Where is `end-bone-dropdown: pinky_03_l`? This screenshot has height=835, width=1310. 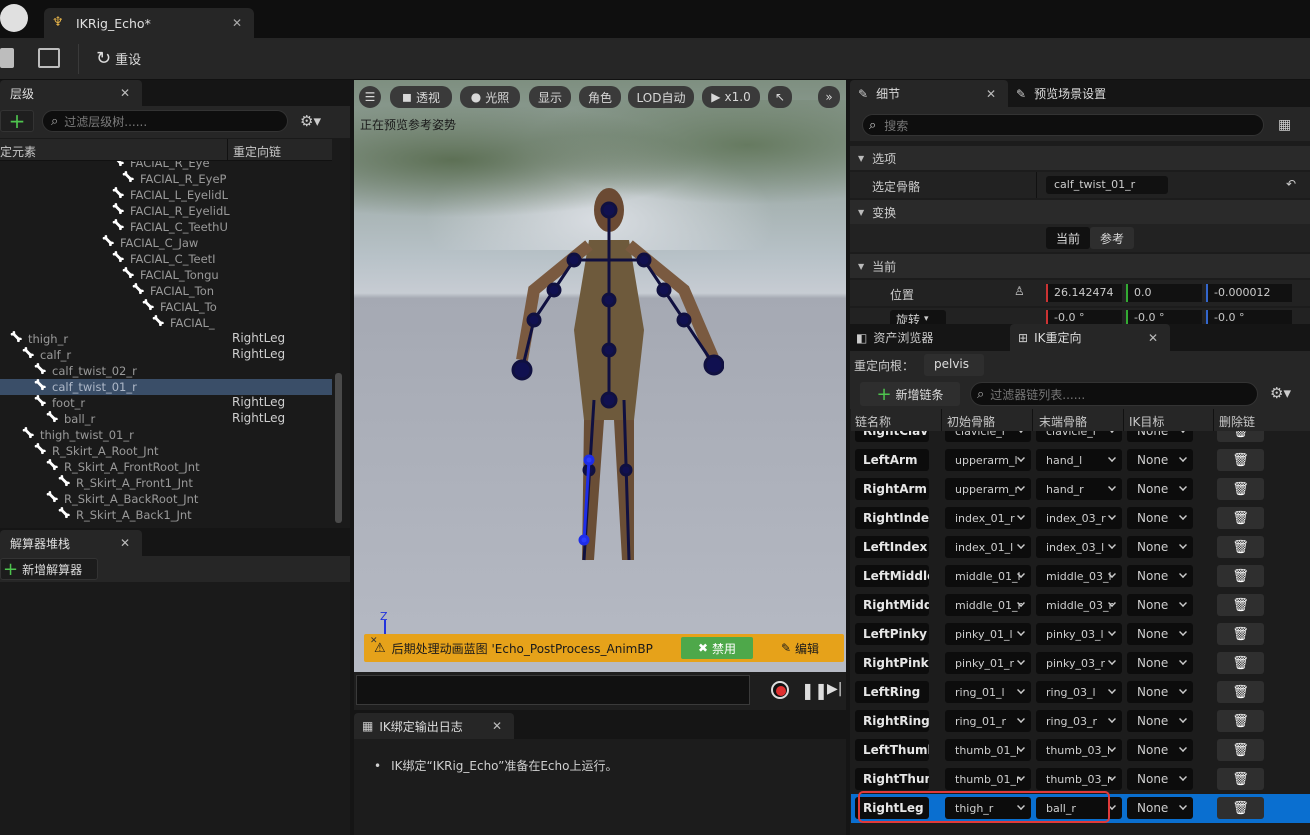 end-bone-dropdown: pinky_03_l is located at coordinates (1079, 634).